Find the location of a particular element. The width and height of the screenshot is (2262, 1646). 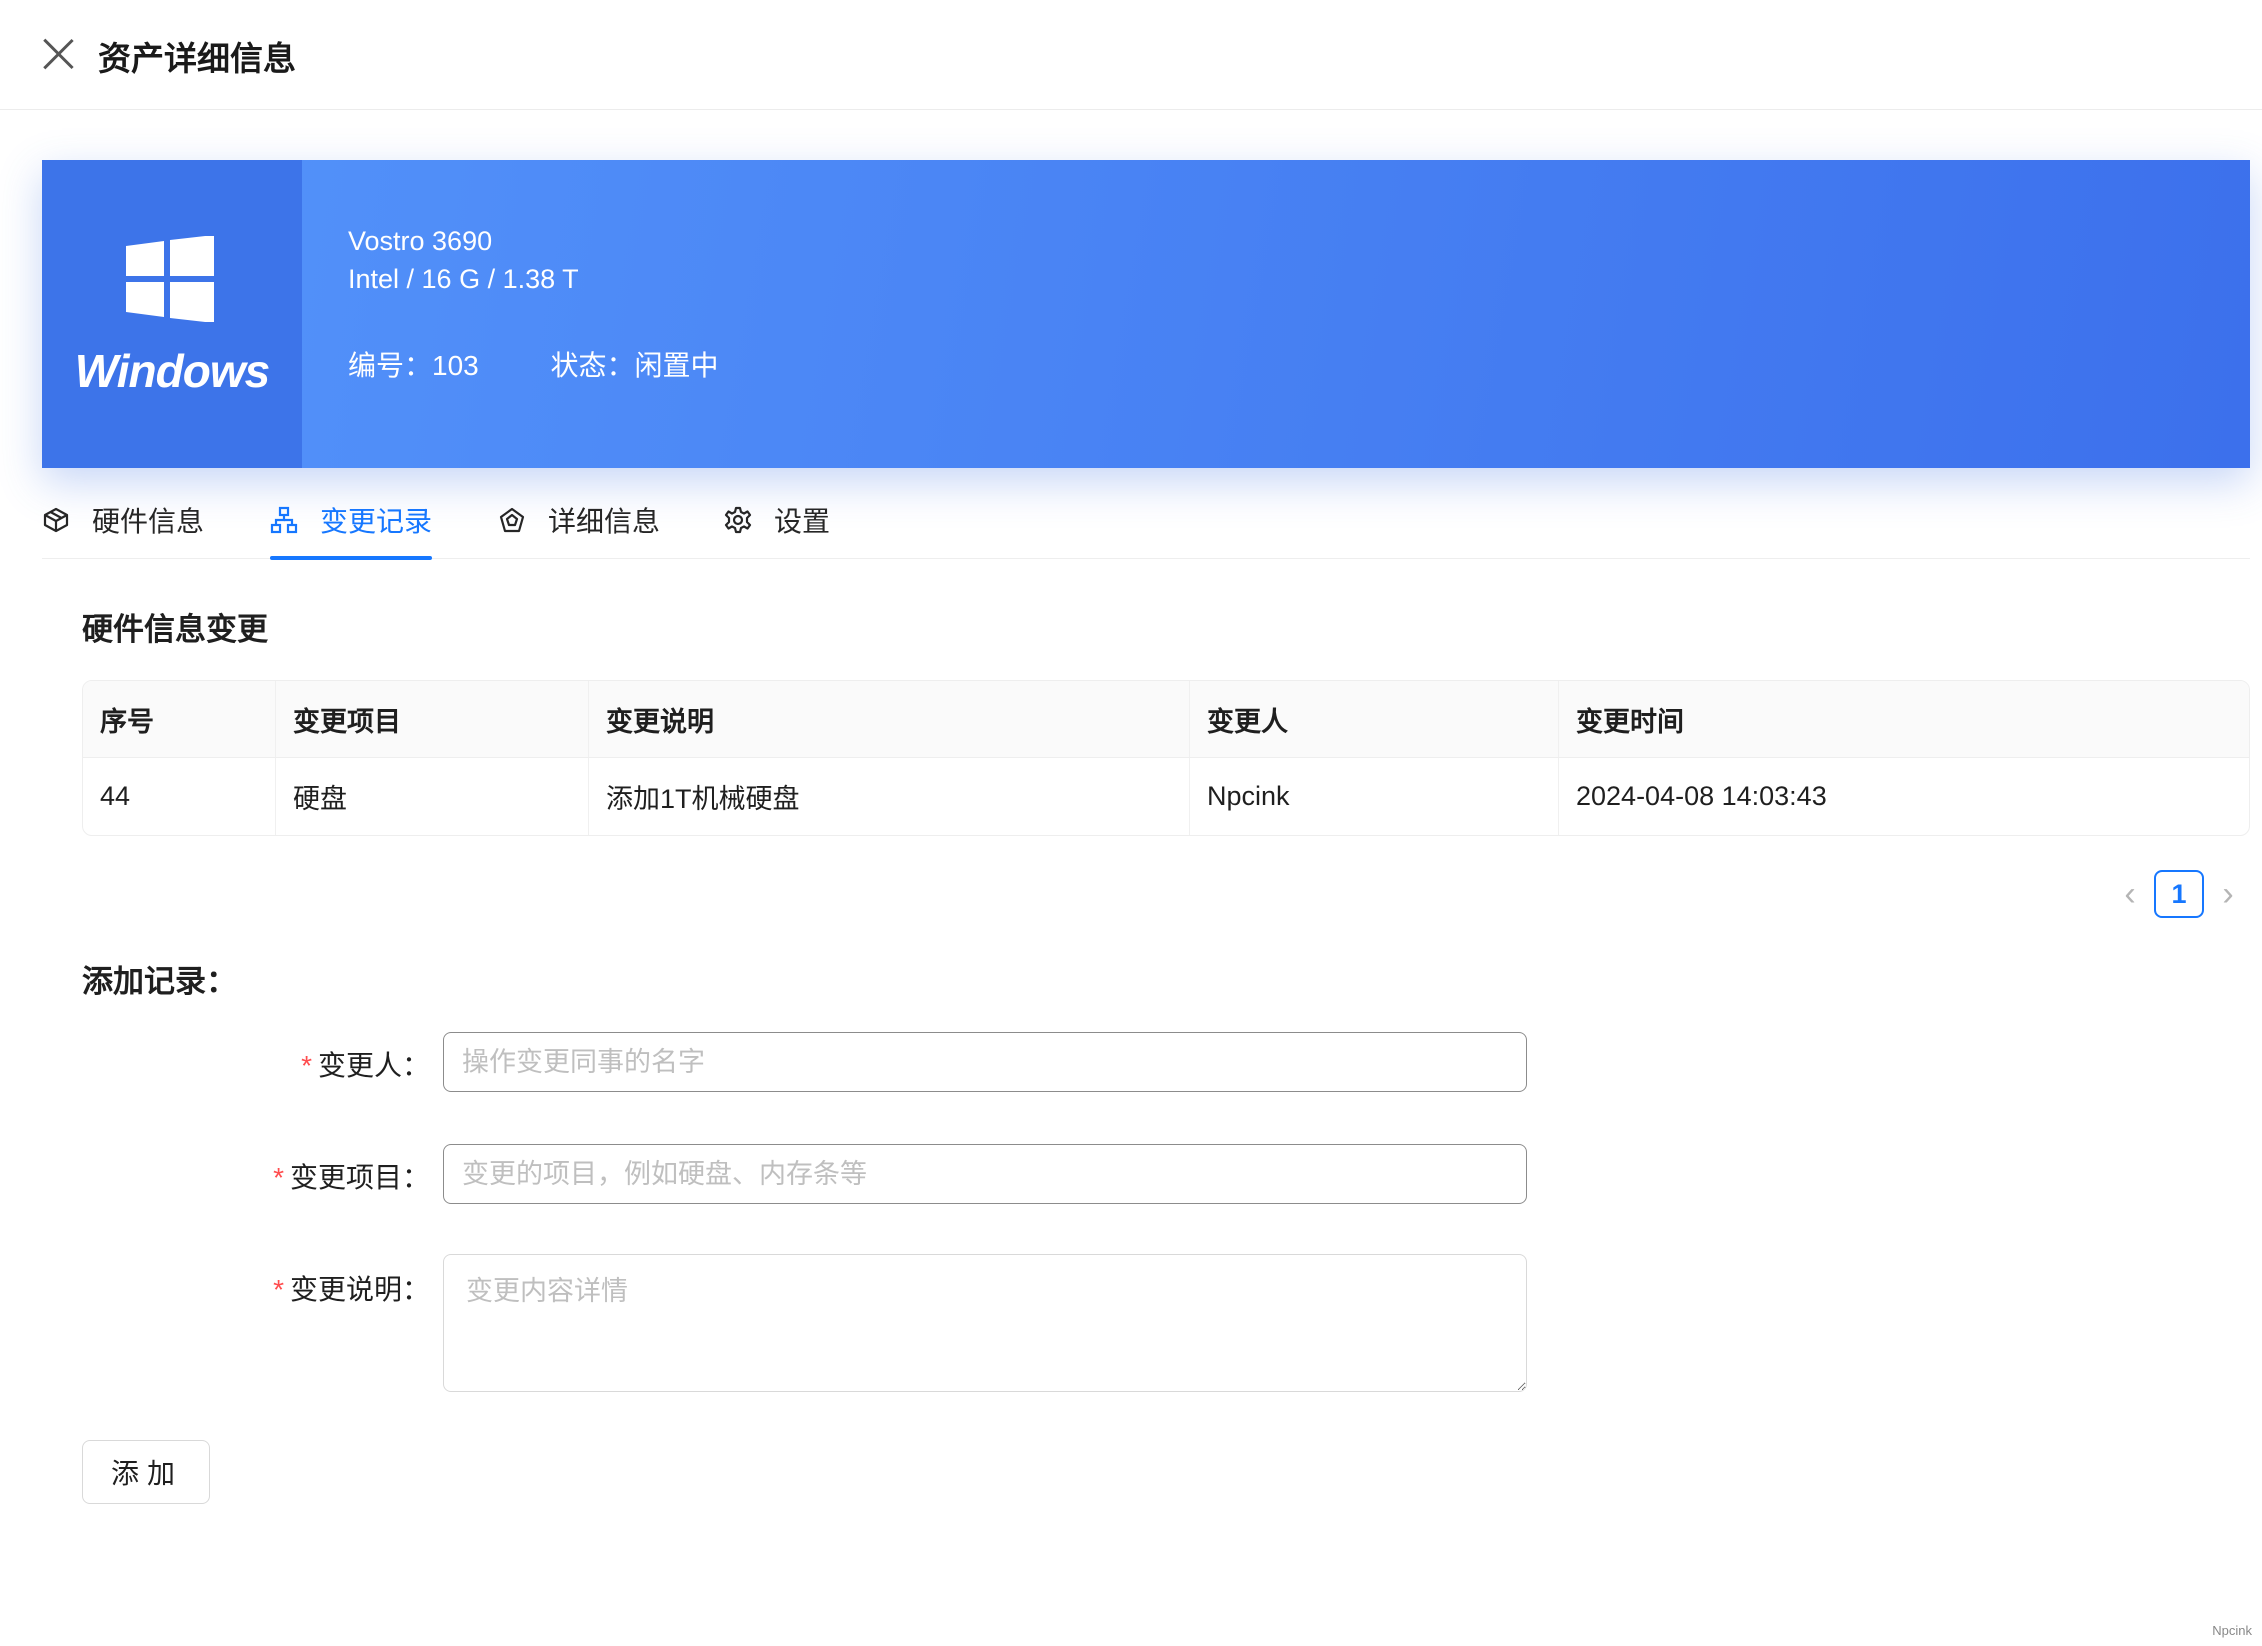

asset-meta: 编号：103 状态：闲置中 is located at coordinates (565, 364).